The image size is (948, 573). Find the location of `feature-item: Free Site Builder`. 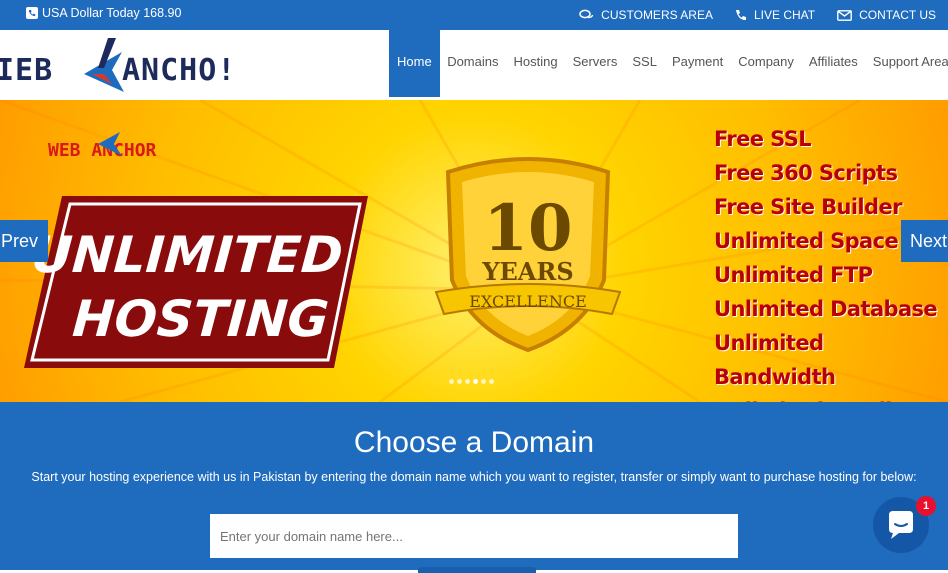

feature-item: Free Site Builder is located at coordinates (808, 207).